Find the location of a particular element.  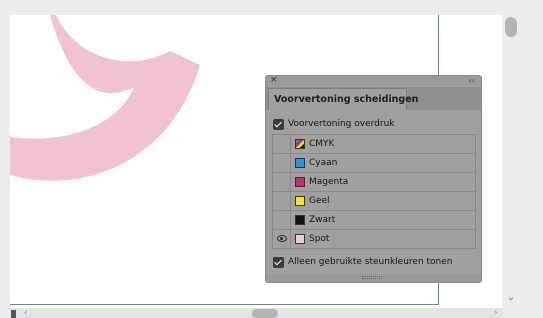

separation-row-geel: Geel is located at coordinates (374, 201).